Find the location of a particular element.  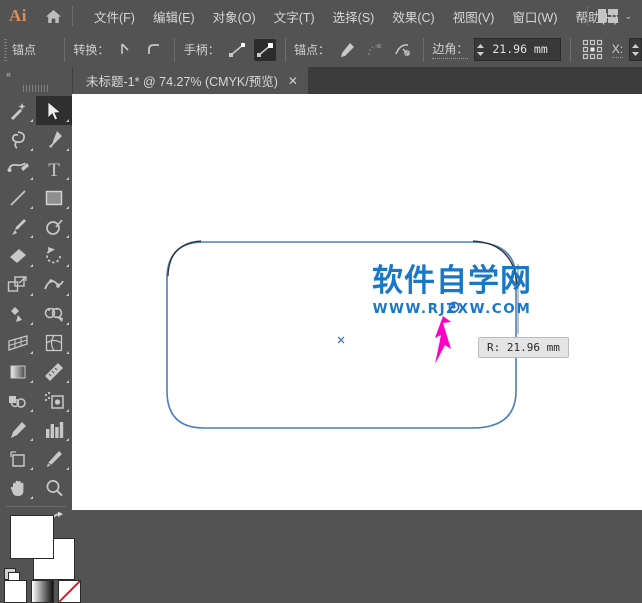

cut-path-icon is located at coordinates (403, 50).